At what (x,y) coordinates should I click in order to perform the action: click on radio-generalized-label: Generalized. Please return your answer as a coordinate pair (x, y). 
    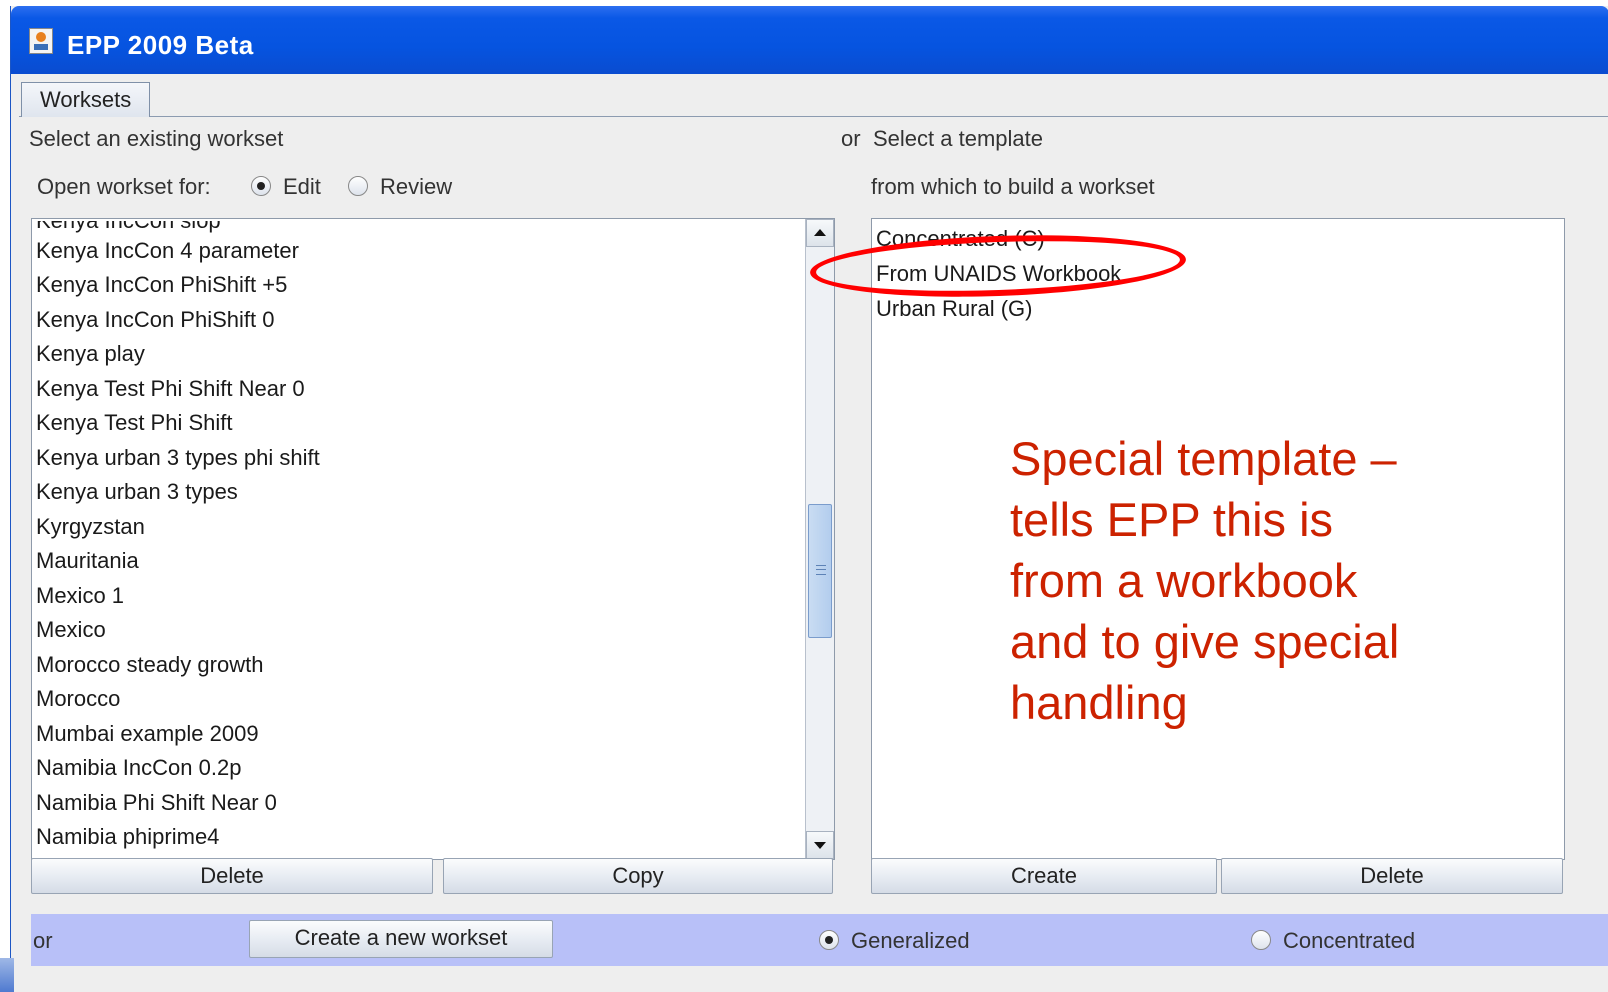
    Looking at the image, I should click on (910, 941).